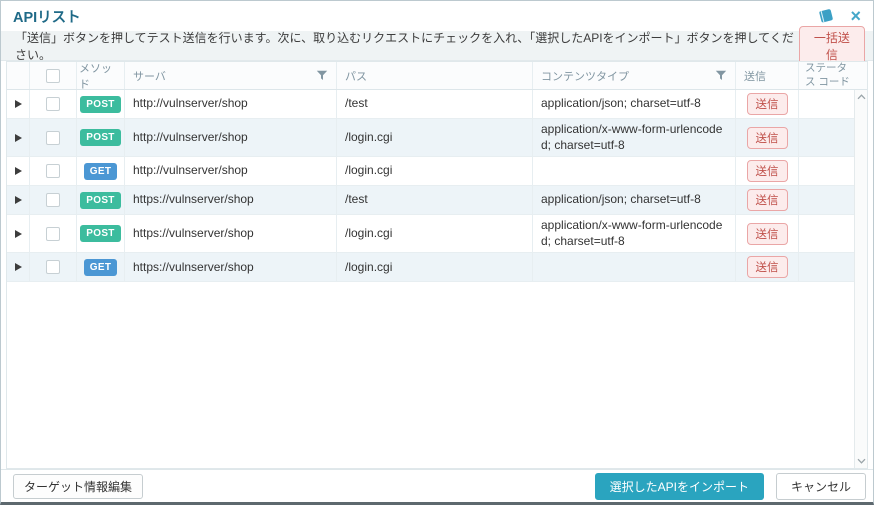 This screenshot has height=505, width=874. Describe the element at coordinates (78, 486) in the screenshot. I see `target-info-edit-button: ターゲット情報編集` at that location.